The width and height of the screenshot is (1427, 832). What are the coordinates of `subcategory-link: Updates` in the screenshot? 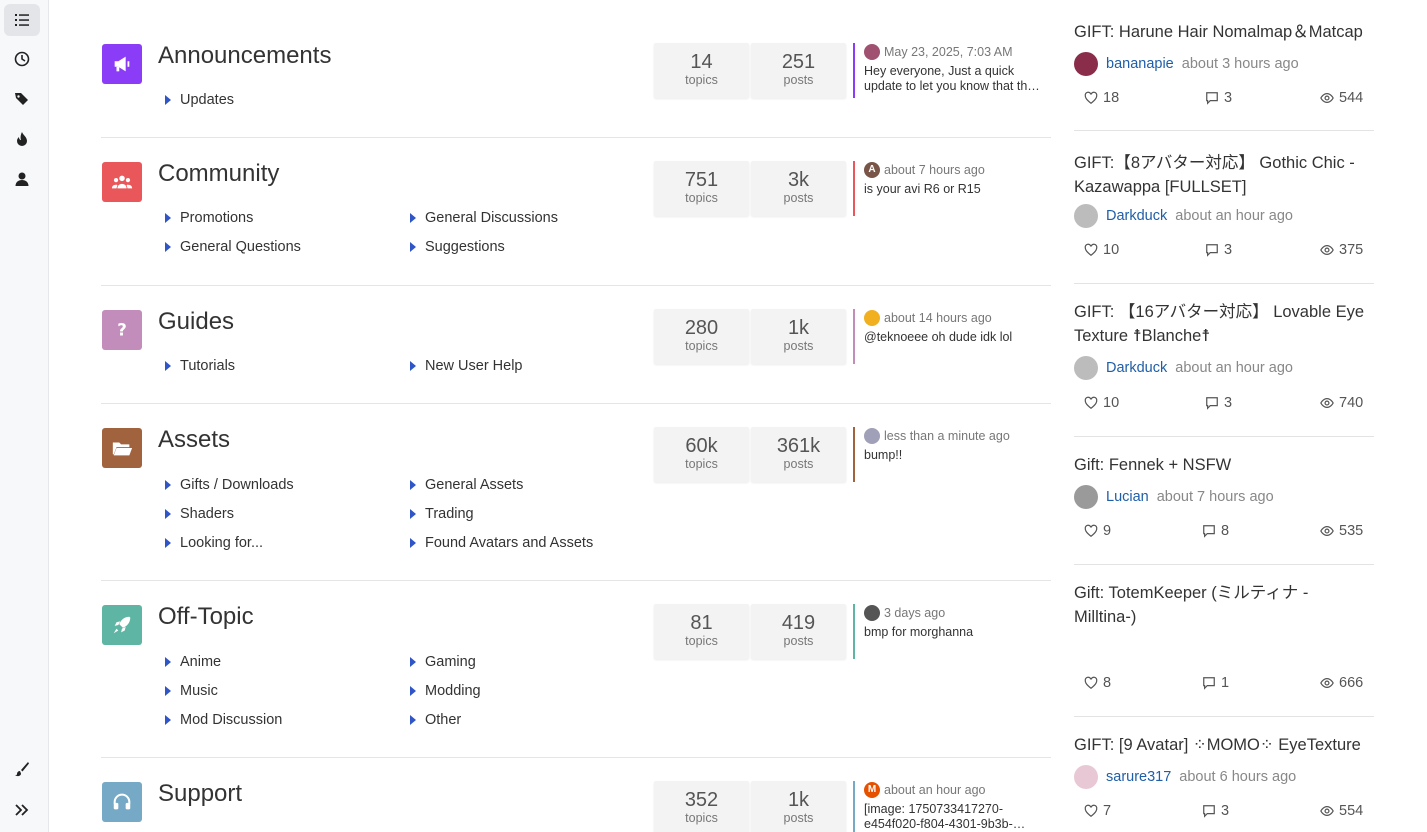 It's located at (199, 100).